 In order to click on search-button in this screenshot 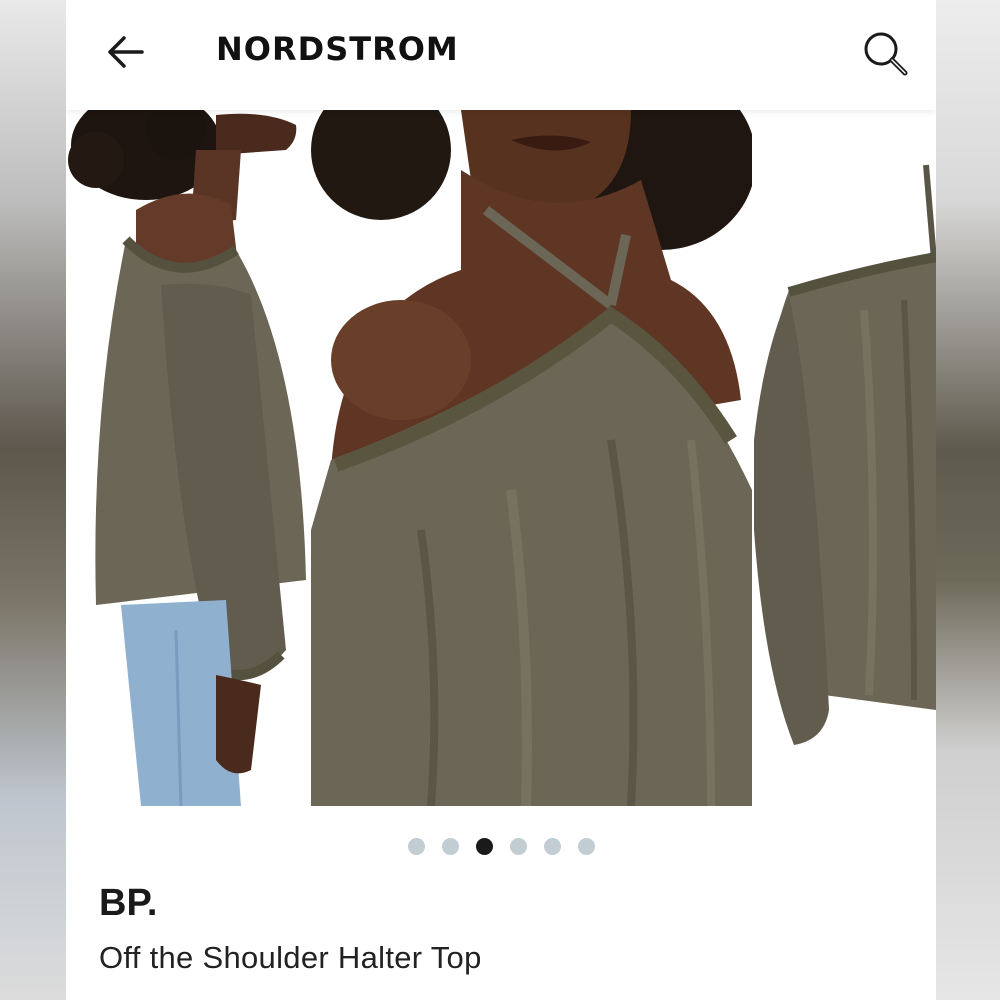, I will do `click(886, 54)`.